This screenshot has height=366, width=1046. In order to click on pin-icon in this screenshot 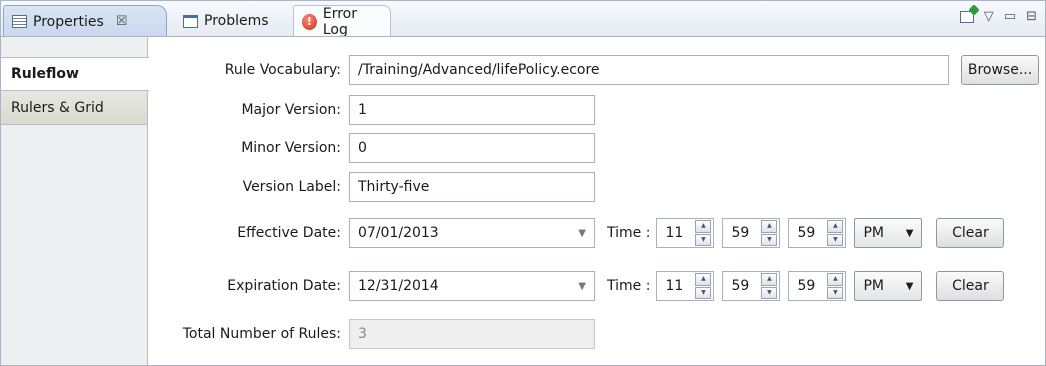, I will do `click(966, 16)`.